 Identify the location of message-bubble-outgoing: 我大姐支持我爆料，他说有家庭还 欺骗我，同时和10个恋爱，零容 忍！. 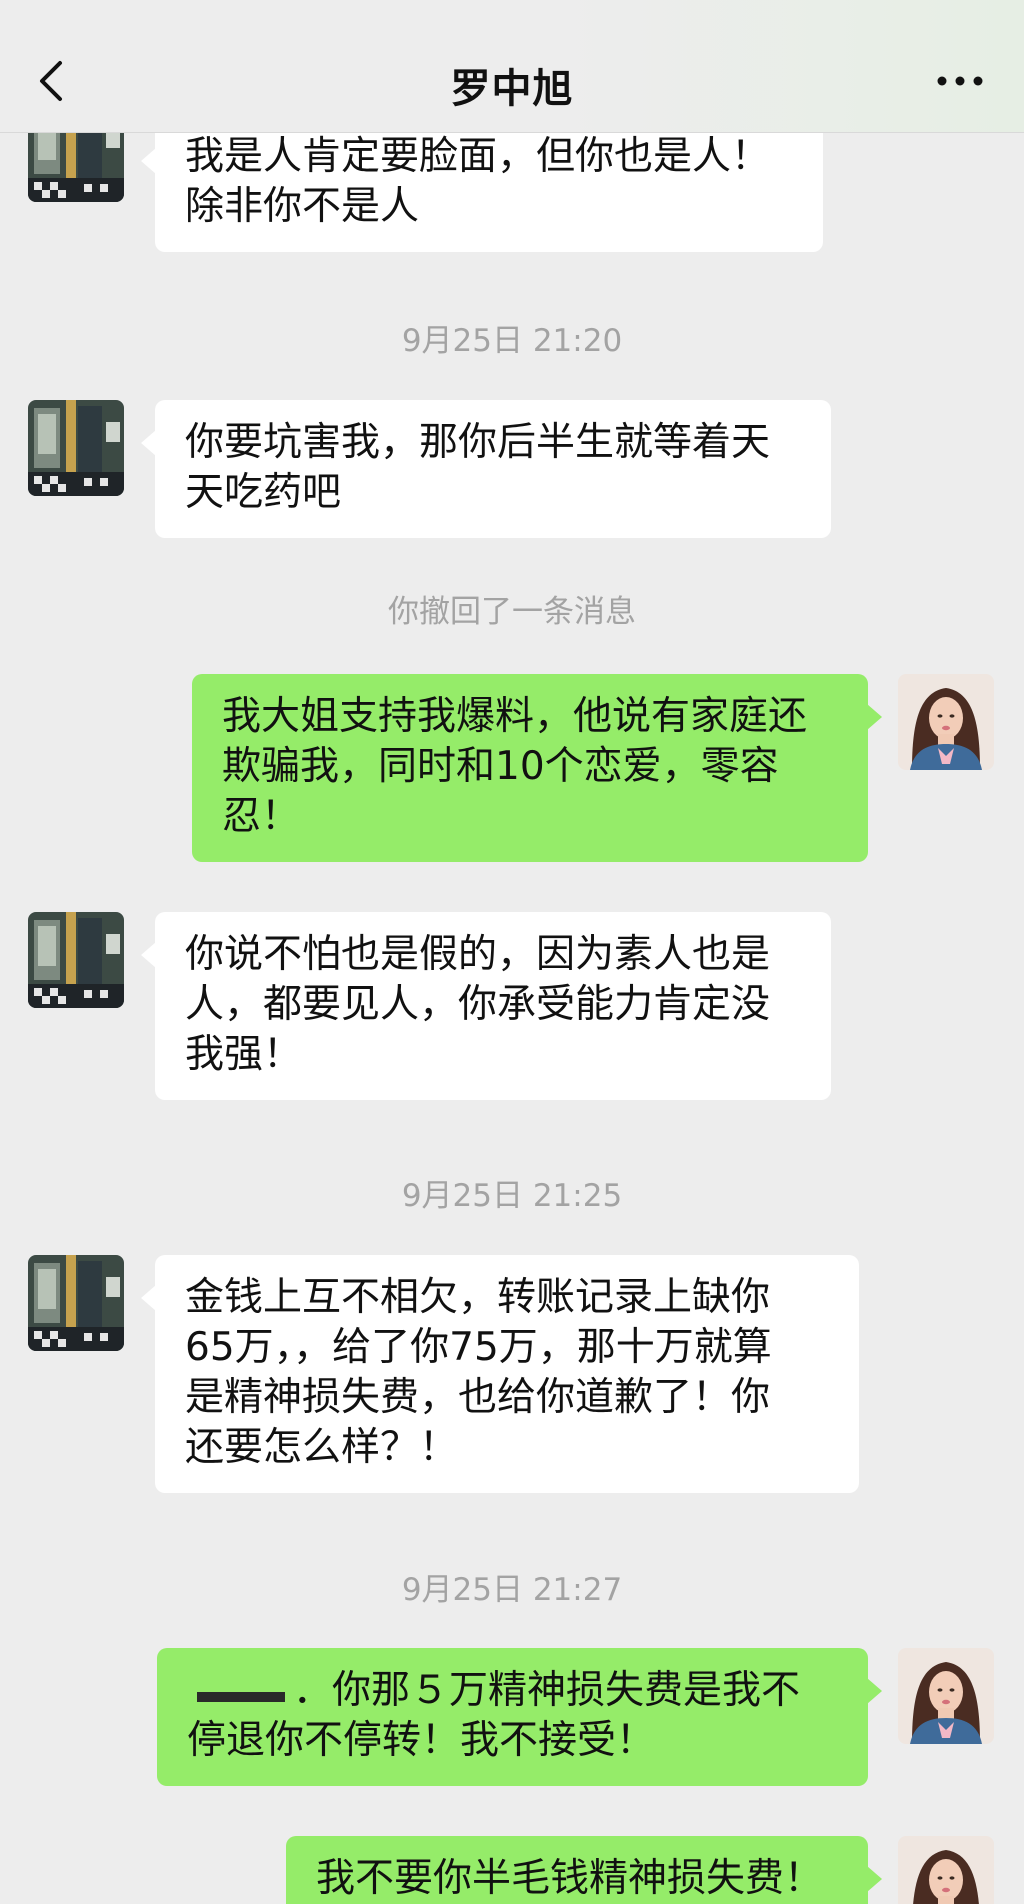
(537, 768).